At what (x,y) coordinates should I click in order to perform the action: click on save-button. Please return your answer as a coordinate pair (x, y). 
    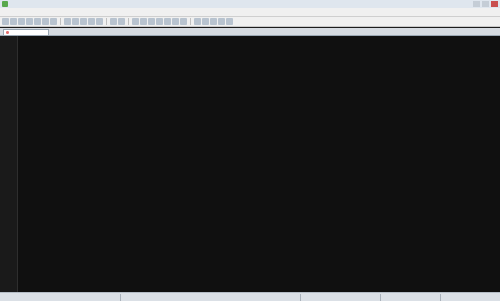
    Looking at the image, I should click on (21, 21).